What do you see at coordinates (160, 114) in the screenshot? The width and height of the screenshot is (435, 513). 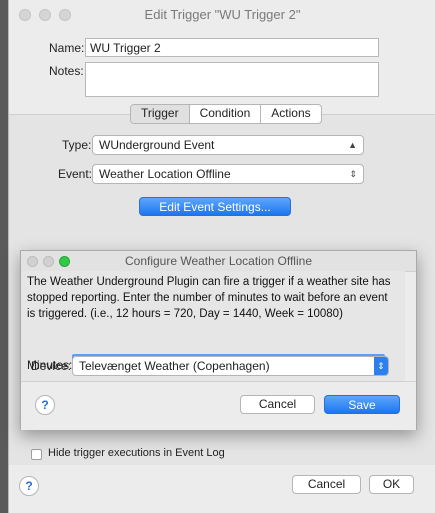 I see `tab-trigger: Trigger` at bounding box center [160, 114].